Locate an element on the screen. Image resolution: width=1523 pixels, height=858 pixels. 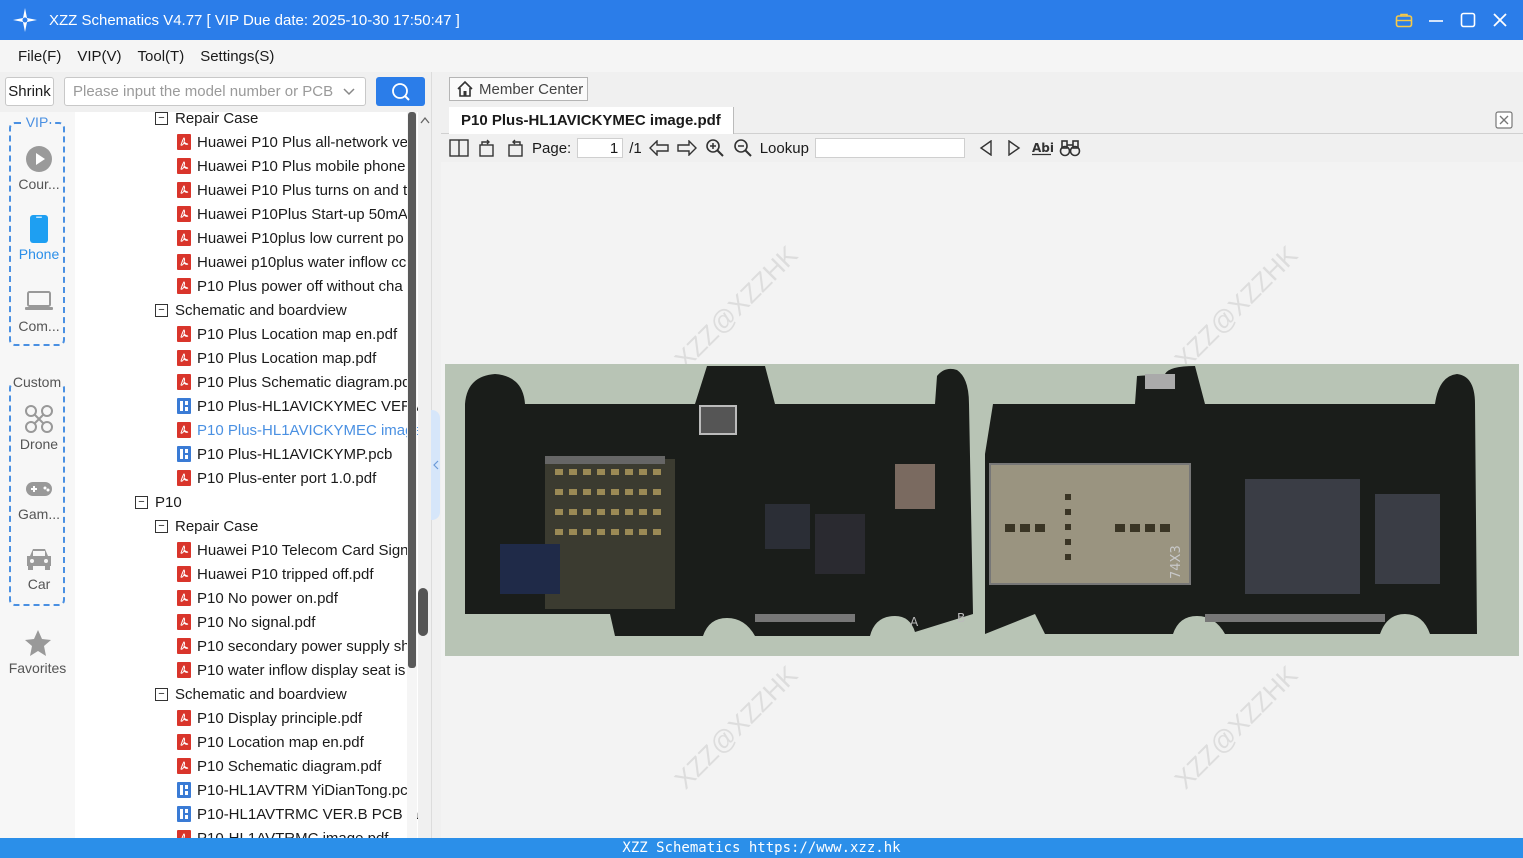
tree-file: P10 Plus-HL1AVICKYMP.pcb is located at coordinates (284, 454).